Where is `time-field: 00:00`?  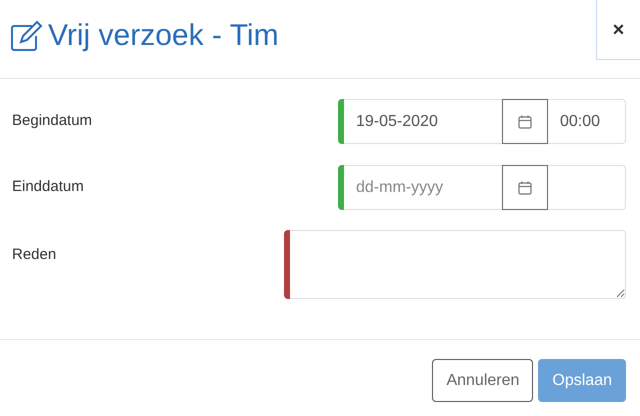
time-field: 00:00 is located at coordinates (587, 121).